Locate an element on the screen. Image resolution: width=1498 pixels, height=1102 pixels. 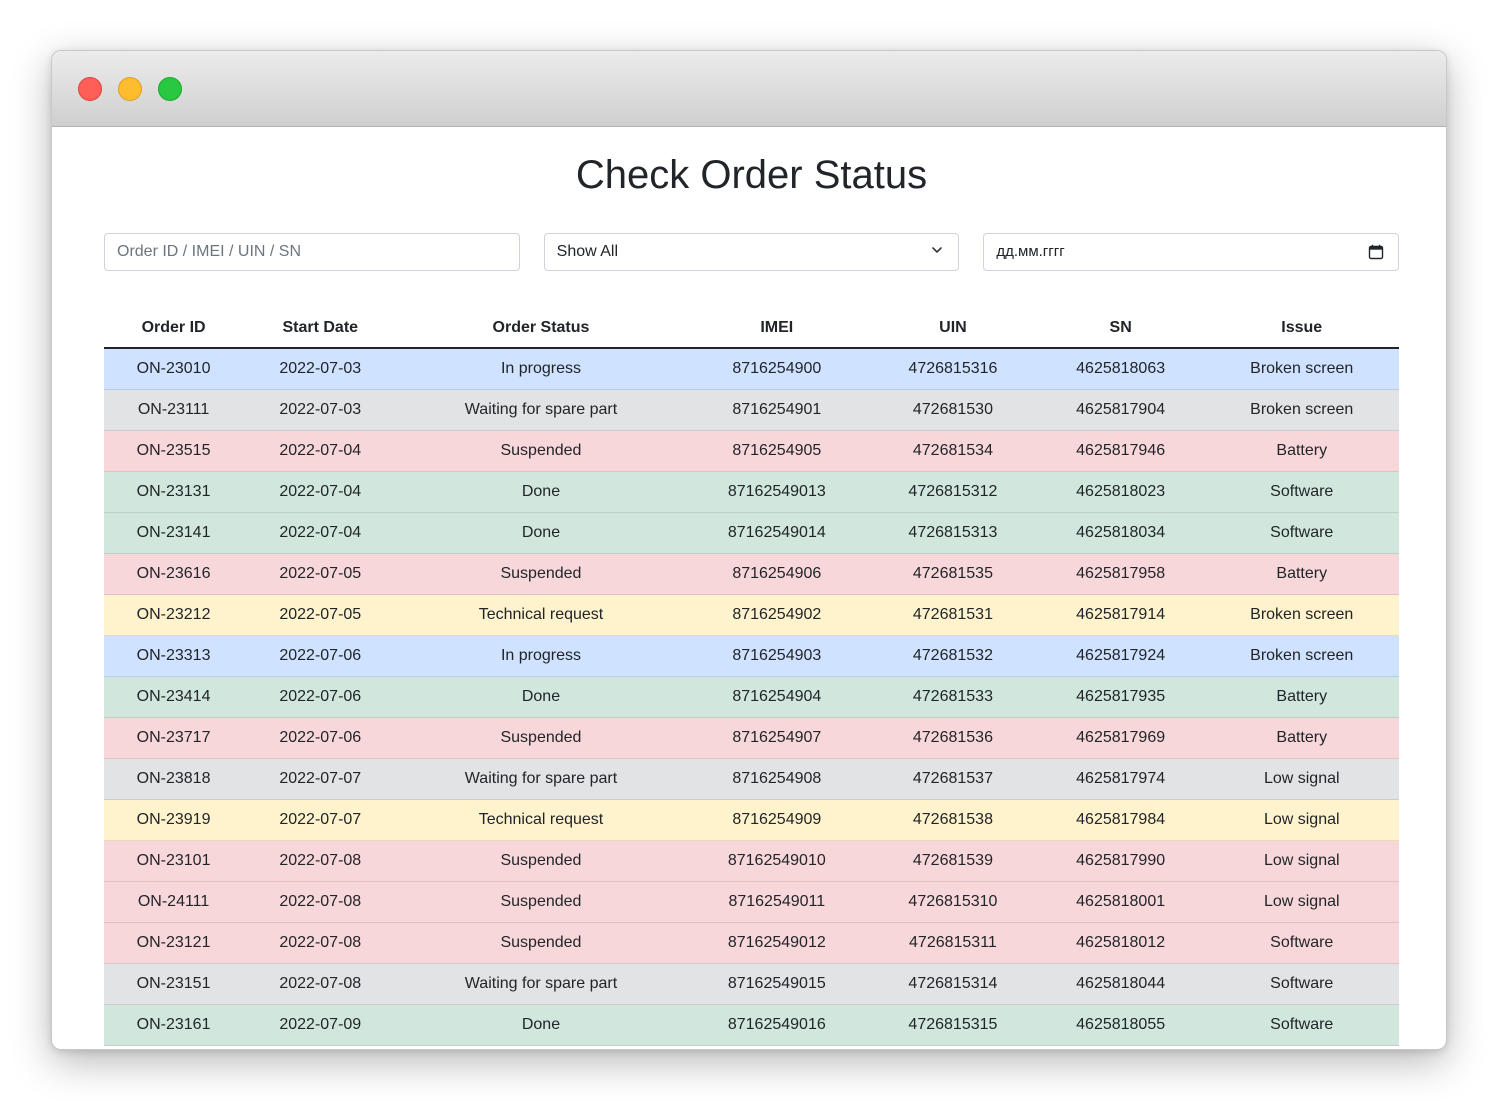
filter-bar: Show All дд.мм.гггг is located at coordinates (752, 252).